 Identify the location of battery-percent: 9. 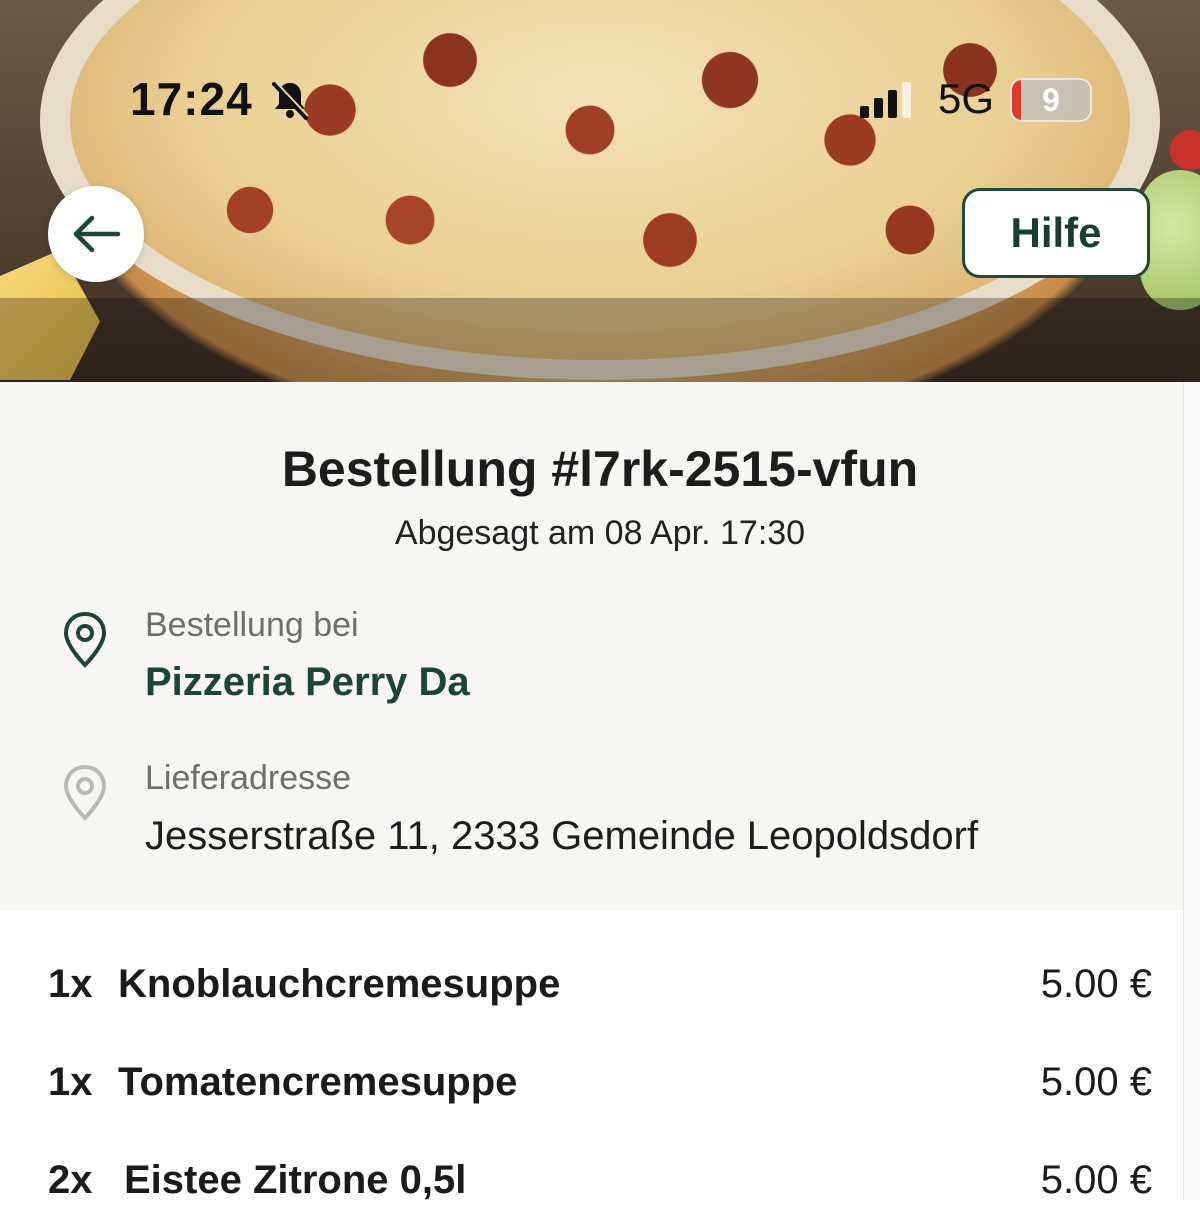
(1051, 100).